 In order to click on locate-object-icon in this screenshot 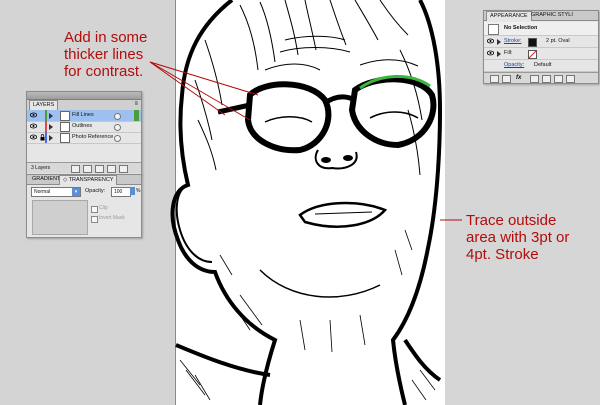, I will do `click(75, 169)`.